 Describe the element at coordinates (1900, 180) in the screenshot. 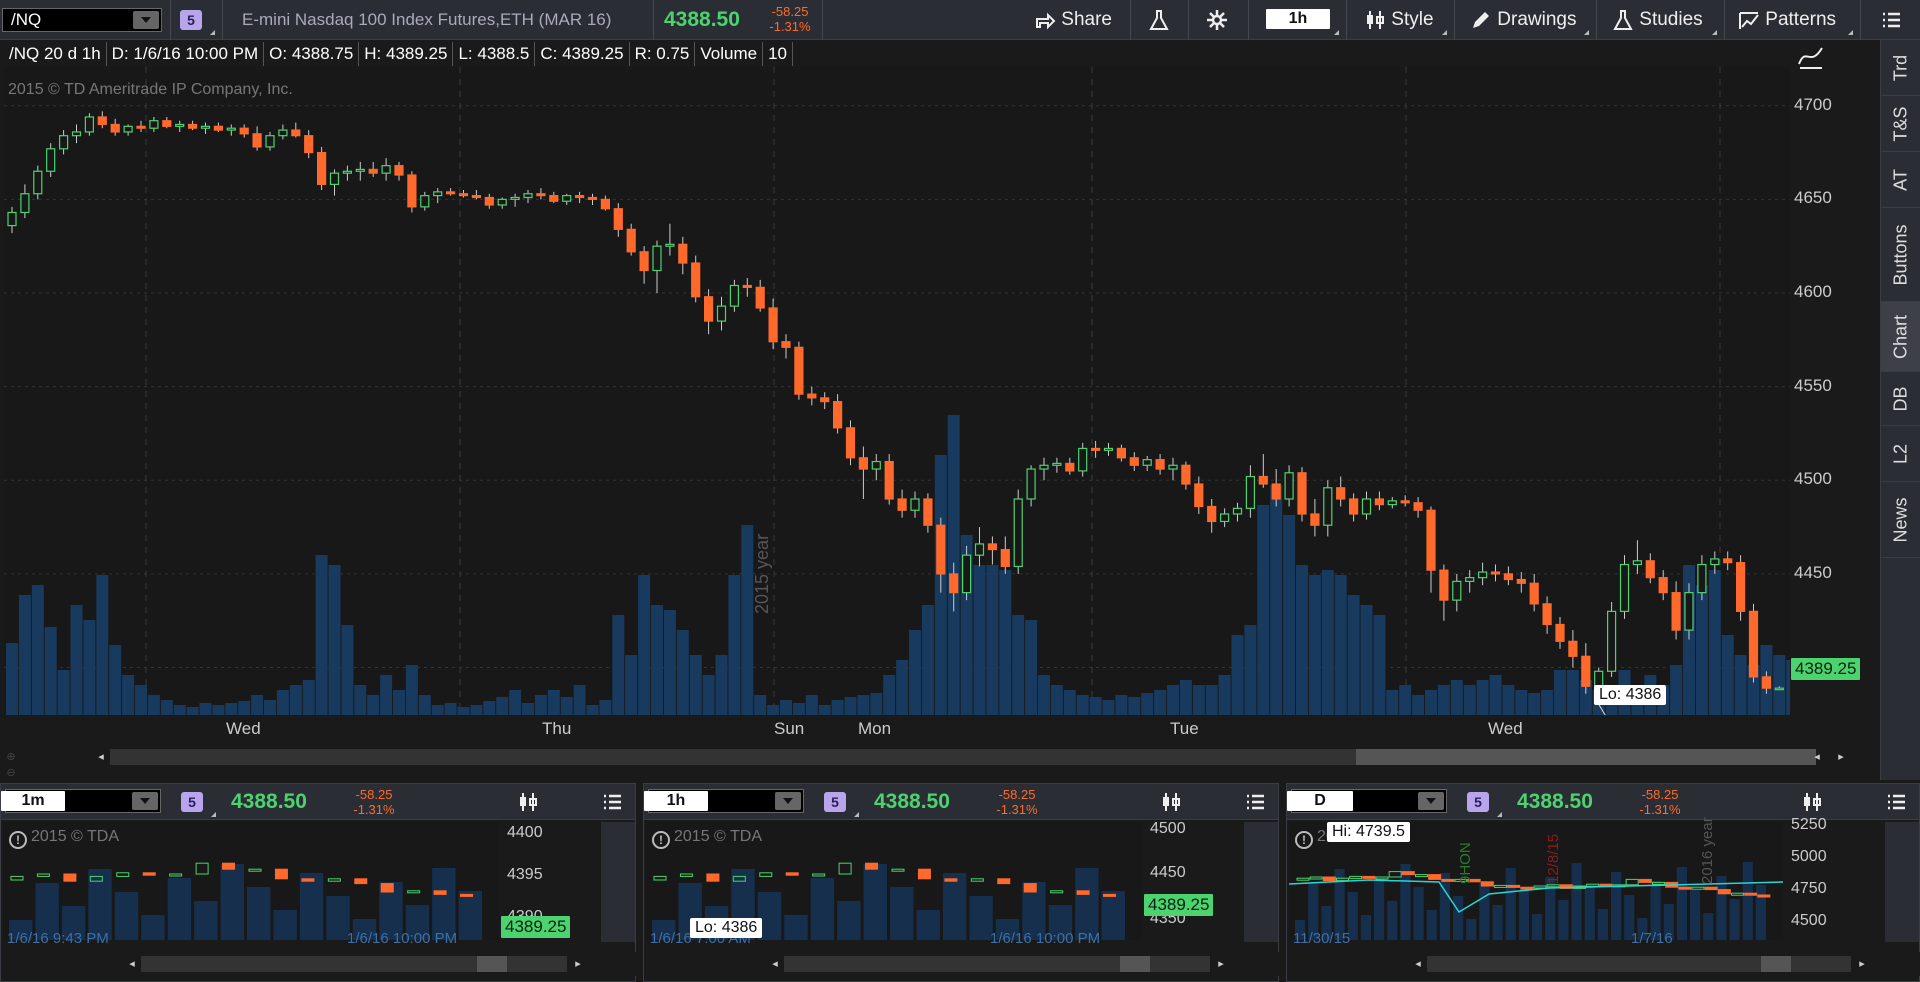

I see `sidebar-tab-at: AT` at that location.